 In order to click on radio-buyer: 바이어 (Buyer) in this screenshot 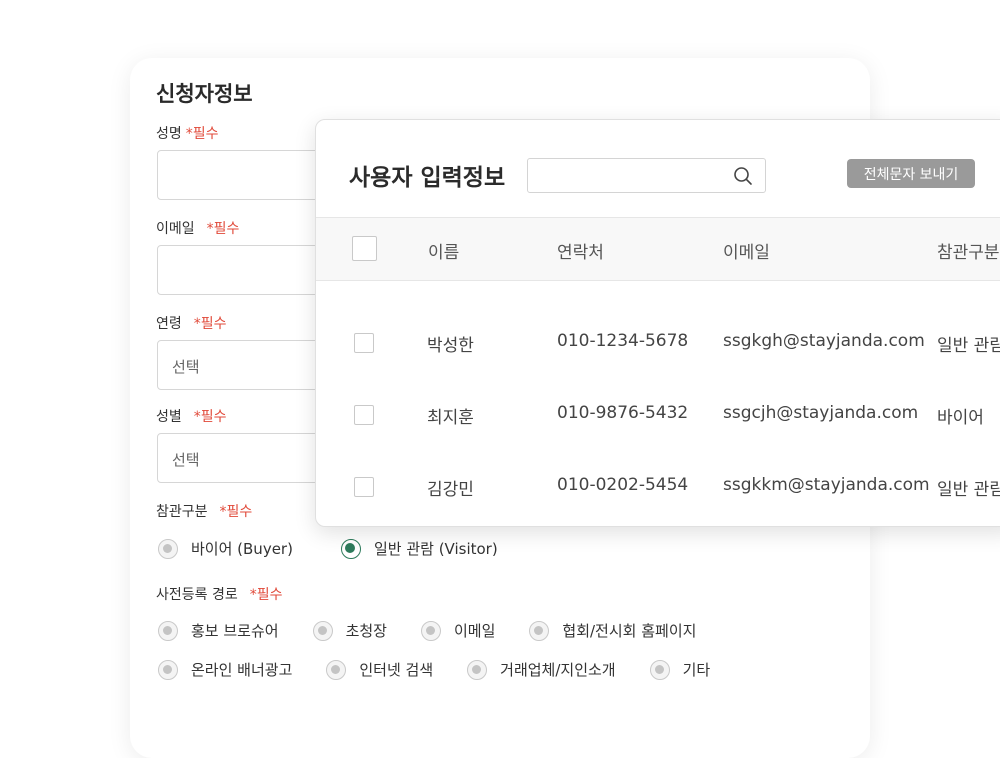, I will do `click(225, 548)`.